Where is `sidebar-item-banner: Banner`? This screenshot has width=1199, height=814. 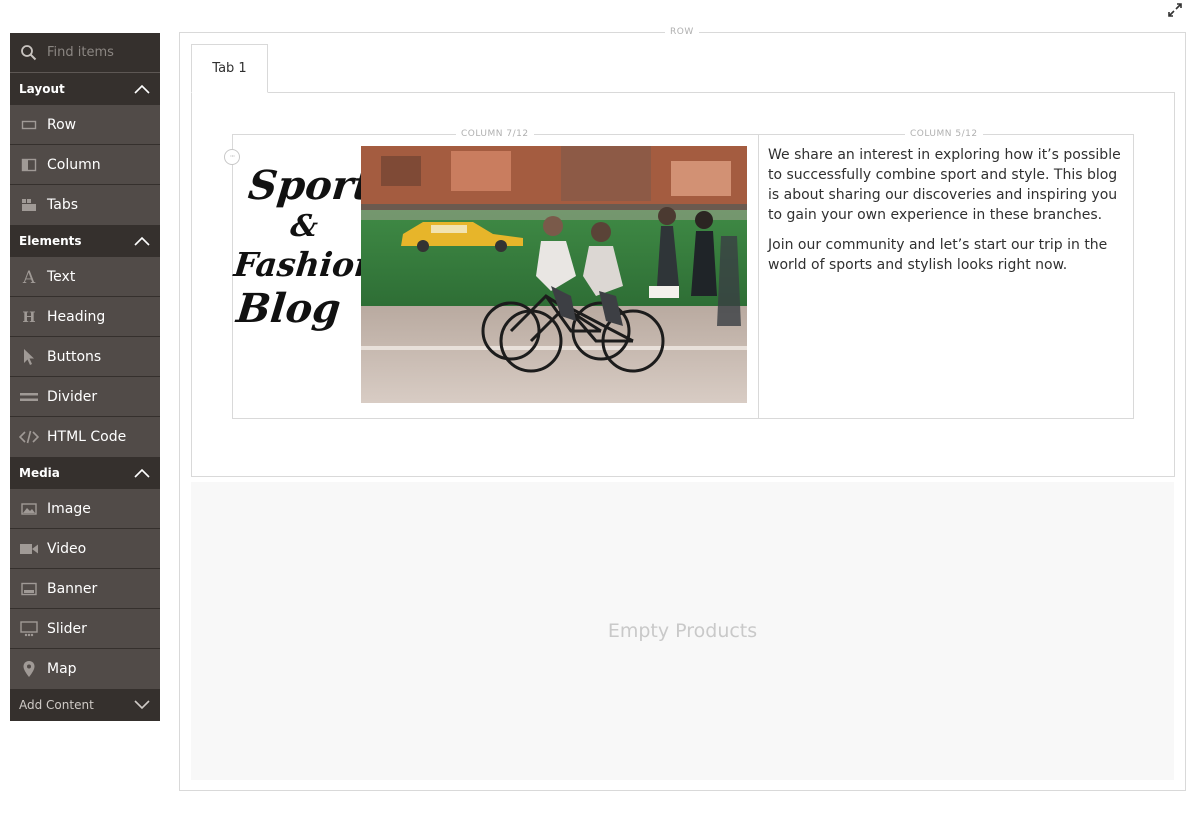
sidebar-item-banner: Banner is located at coordinates (85, 589).